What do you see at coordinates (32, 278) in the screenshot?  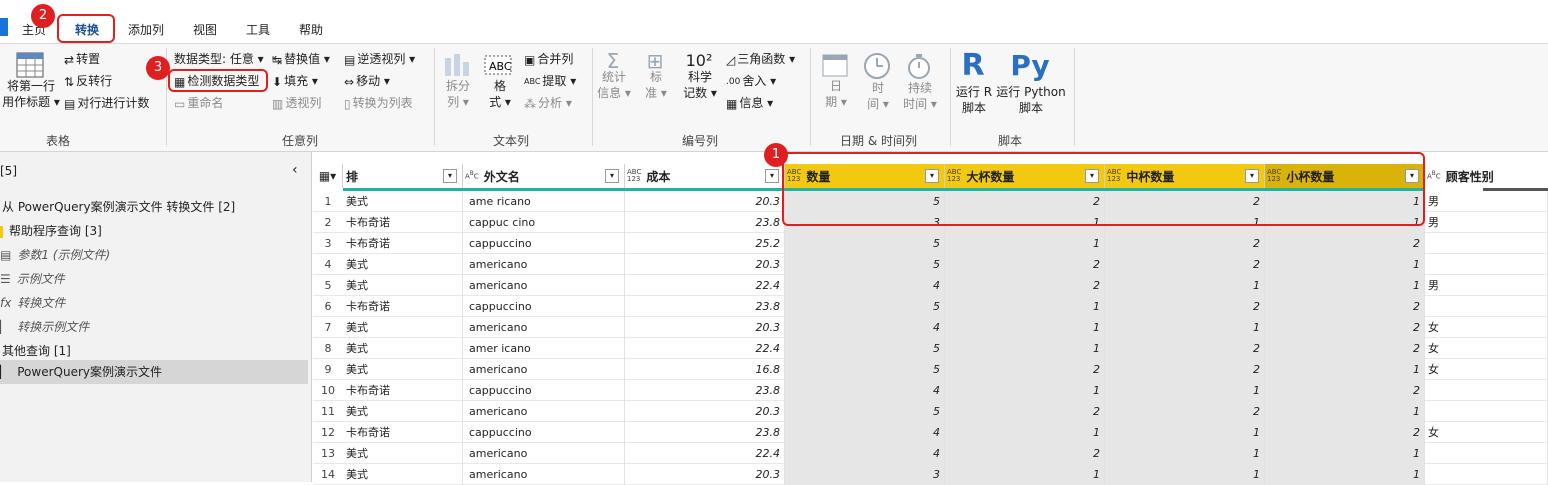 I see `query-sample-file: ☰ 示例文件` at bounding box center [32, 278].